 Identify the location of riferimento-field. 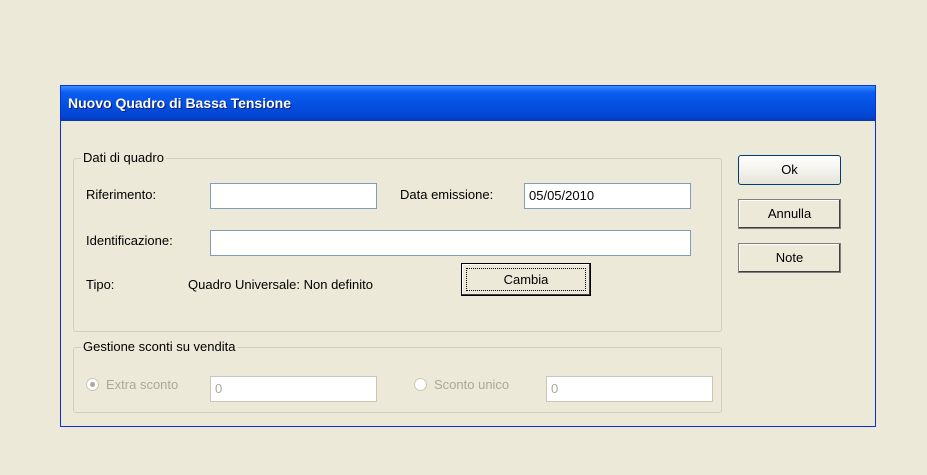
(293, 196).